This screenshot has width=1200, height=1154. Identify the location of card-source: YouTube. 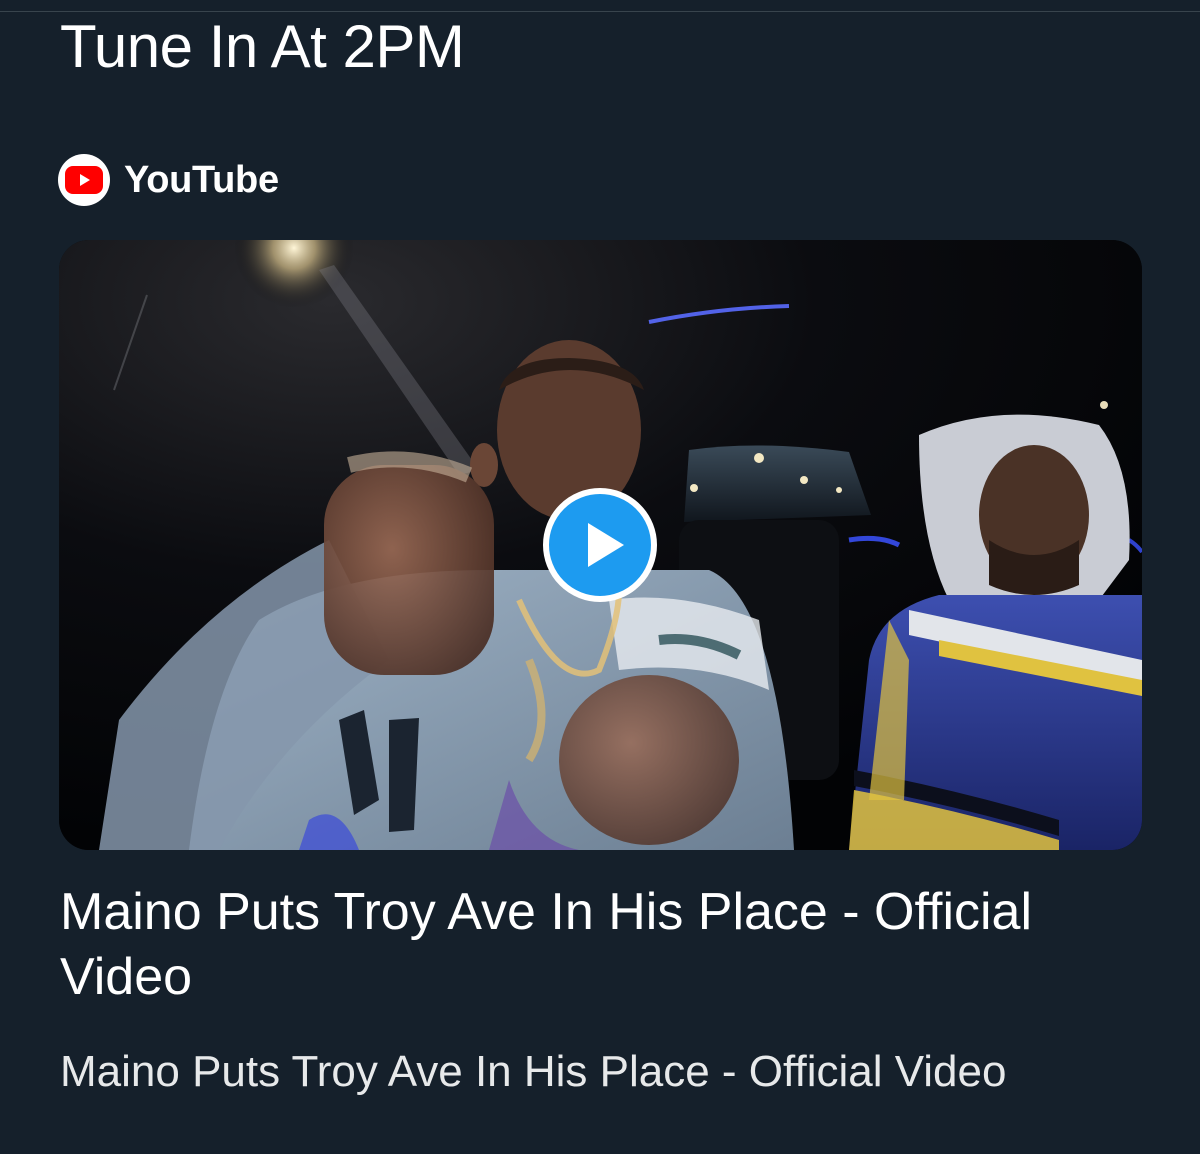
(168, 180).